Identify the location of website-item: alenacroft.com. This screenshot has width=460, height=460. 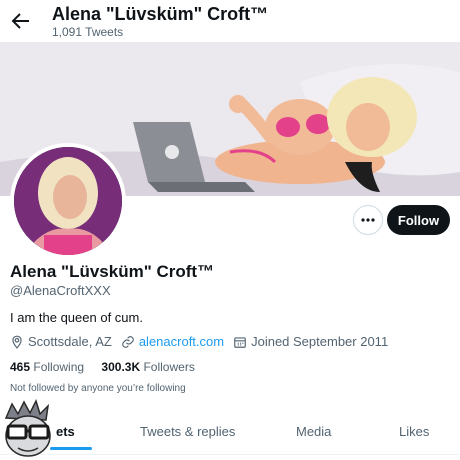
(172, 341).